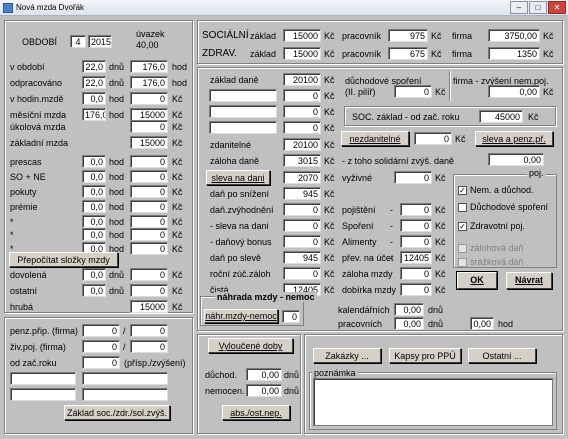 This screenshot has height=439, width=568. What do you see at coordinates (302, 225) in the screenshot?
I see `sleva-dani-field: 0` at bounding box center [302, 225].